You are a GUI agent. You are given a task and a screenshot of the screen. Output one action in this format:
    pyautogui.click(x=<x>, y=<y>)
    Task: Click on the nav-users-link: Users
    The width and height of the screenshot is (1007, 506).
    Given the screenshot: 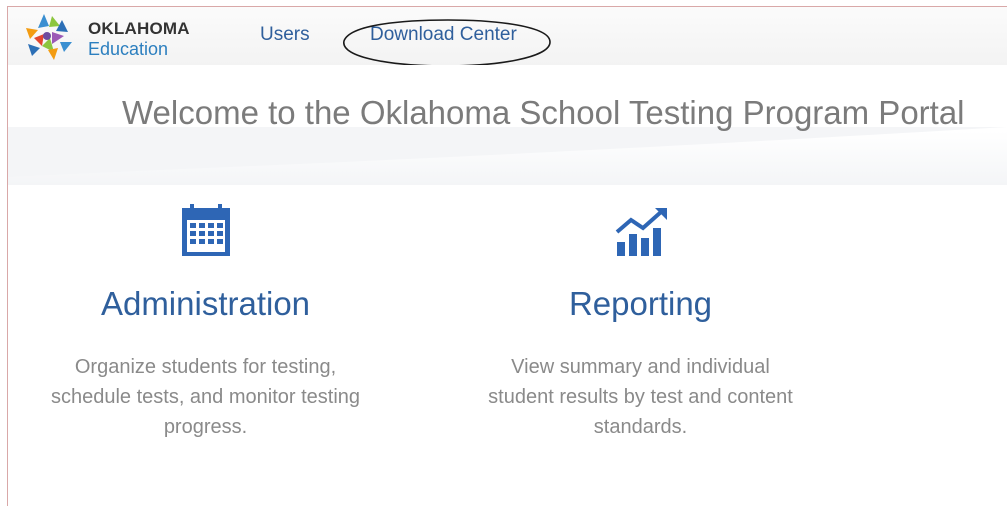 What is the action you would take?
    pyautogui.click(x=285, y=35)
    